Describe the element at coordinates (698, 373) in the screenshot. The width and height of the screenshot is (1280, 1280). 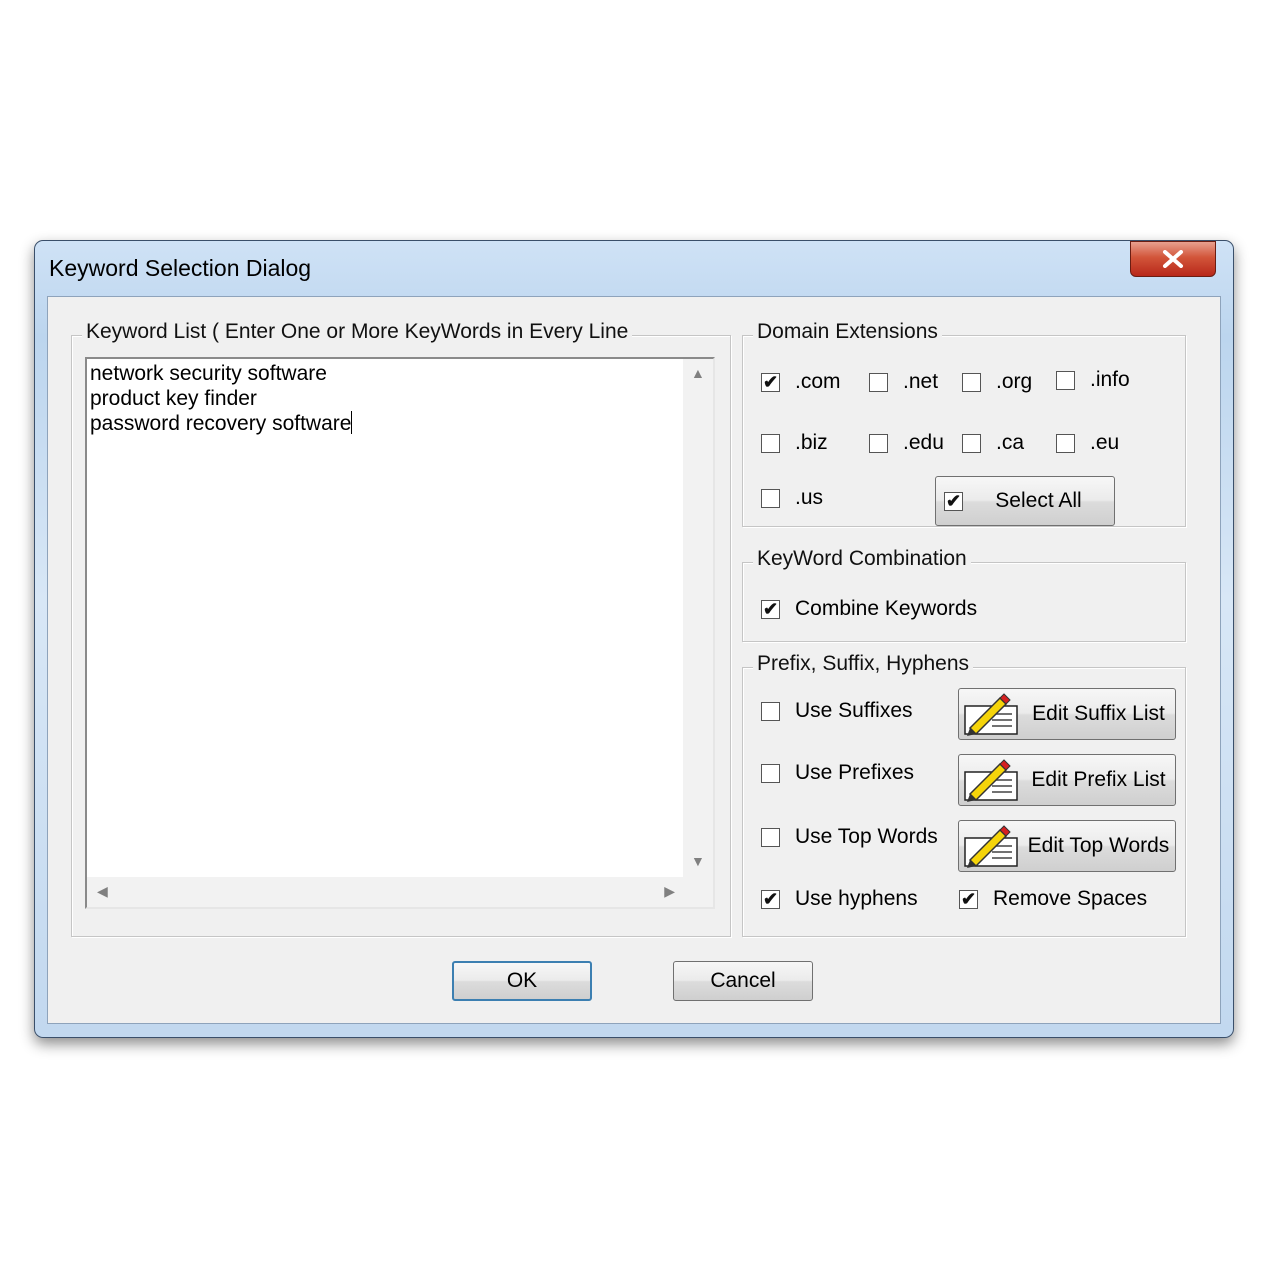
I see `scroll-up-icon: ▲` at that location.